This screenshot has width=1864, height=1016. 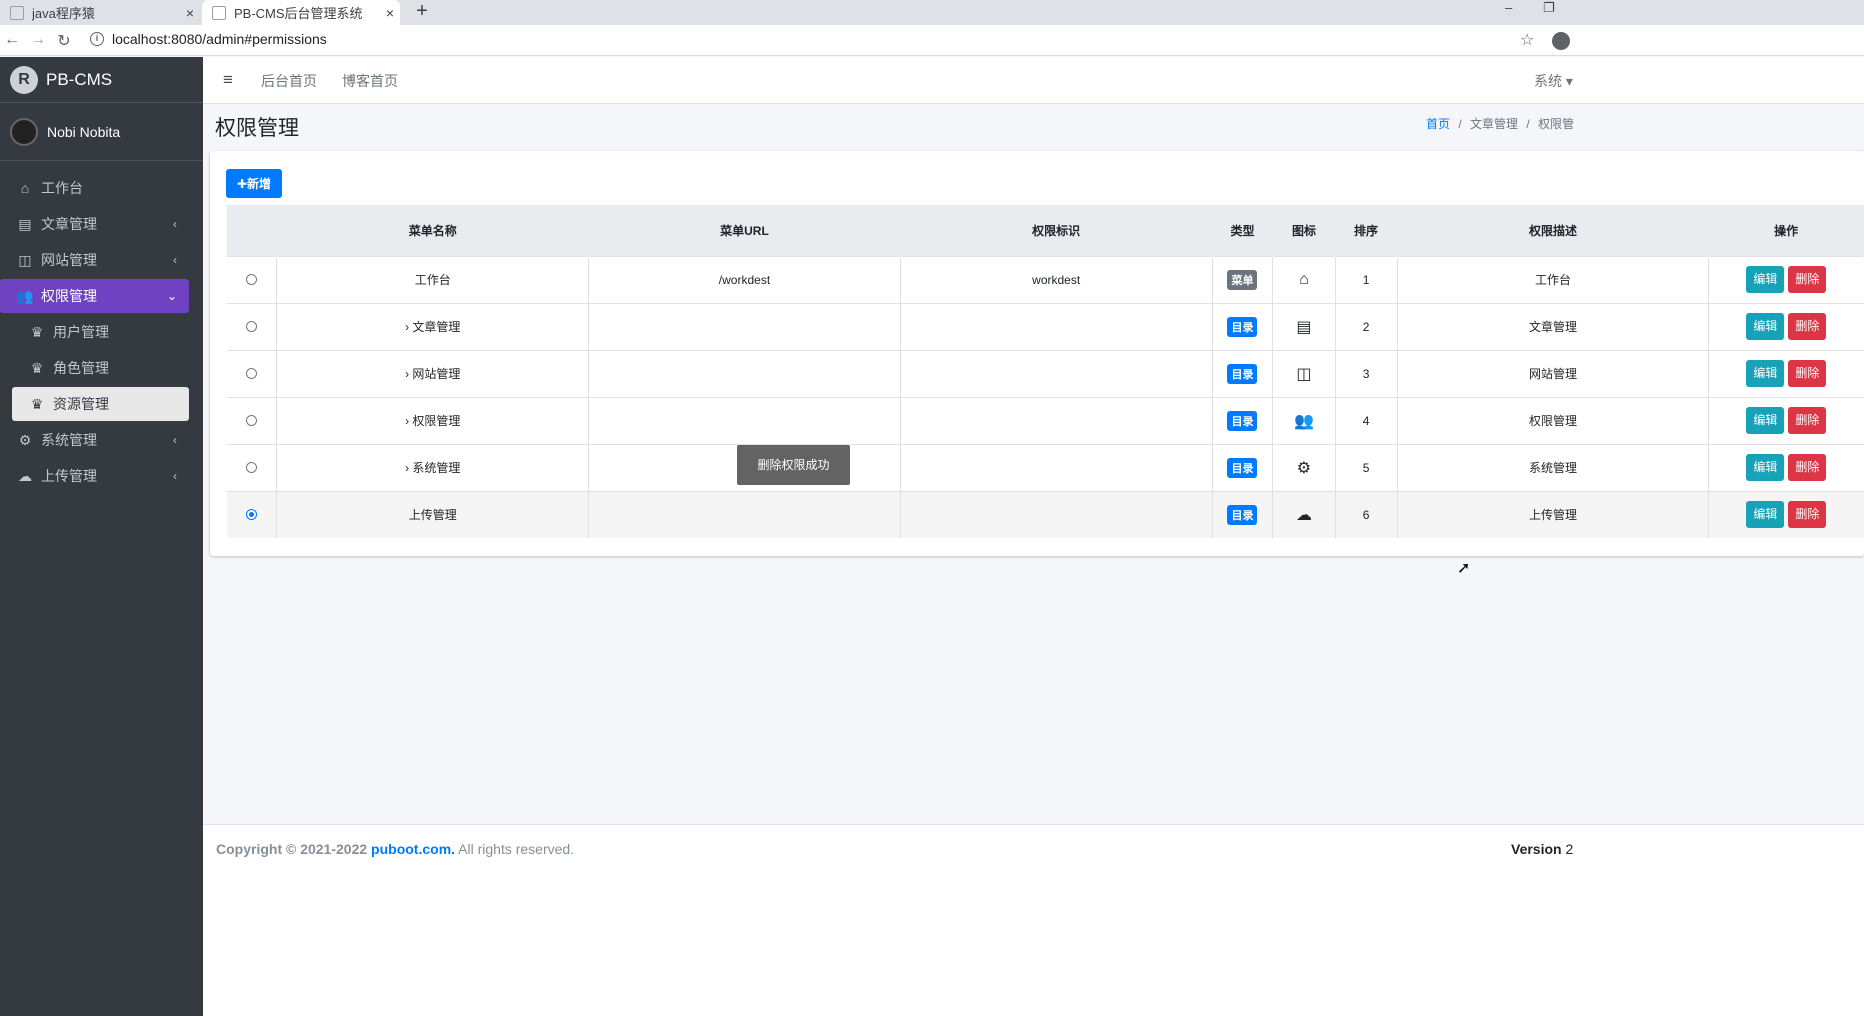 I want to click on sidebar-item-label: 用户管理, so click(x=81, y=332).